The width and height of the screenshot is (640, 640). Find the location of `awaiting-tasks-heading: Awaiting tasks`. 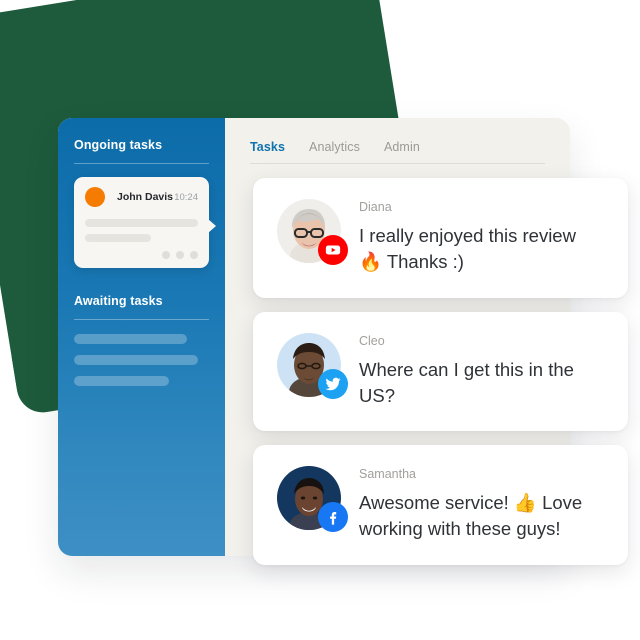

awaiting-tasks-heading: Awaiting tasks is located at coordinates (118, 301).